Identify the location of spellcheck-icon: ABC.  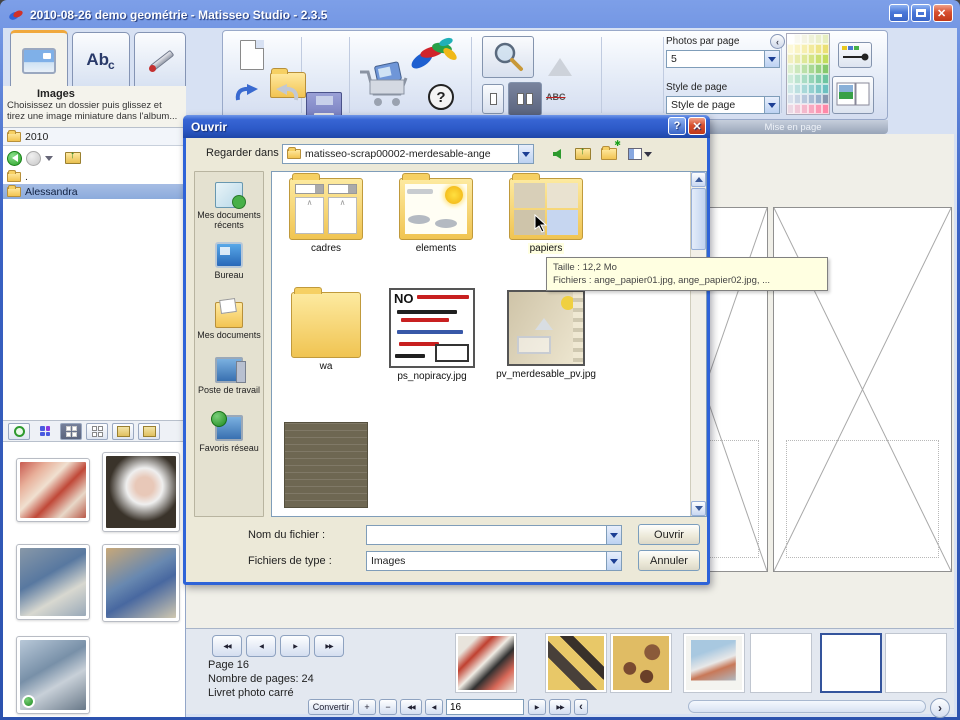
(556, 97).